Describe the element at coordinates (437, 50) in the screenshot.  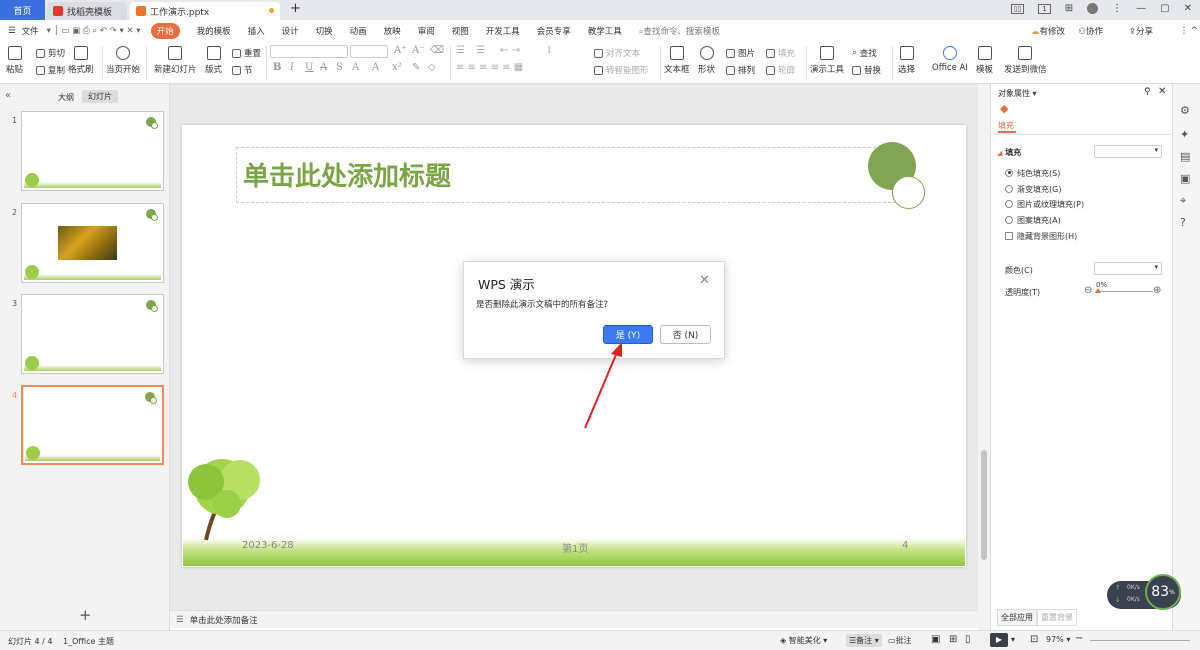
I see `clear-format-icon: ⌫` at that location.